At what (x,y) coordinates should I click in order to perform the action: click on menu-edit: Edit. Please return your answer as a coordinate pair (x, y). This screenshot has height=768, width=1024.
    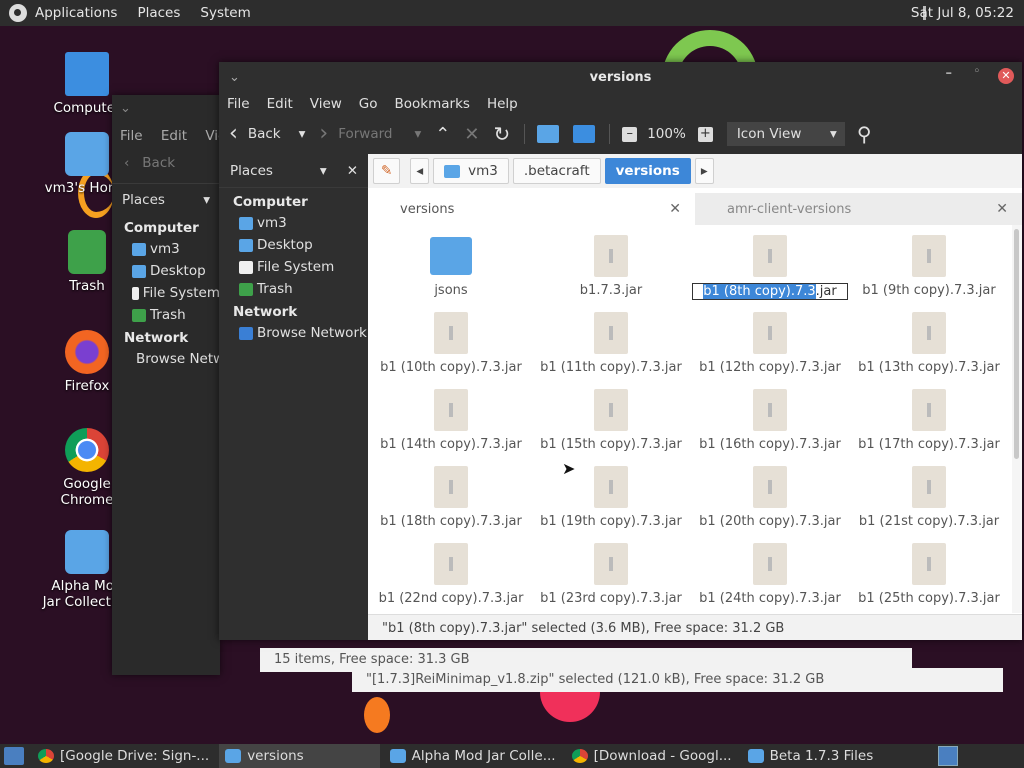
    Looking at the image, I should click on (280, 104).